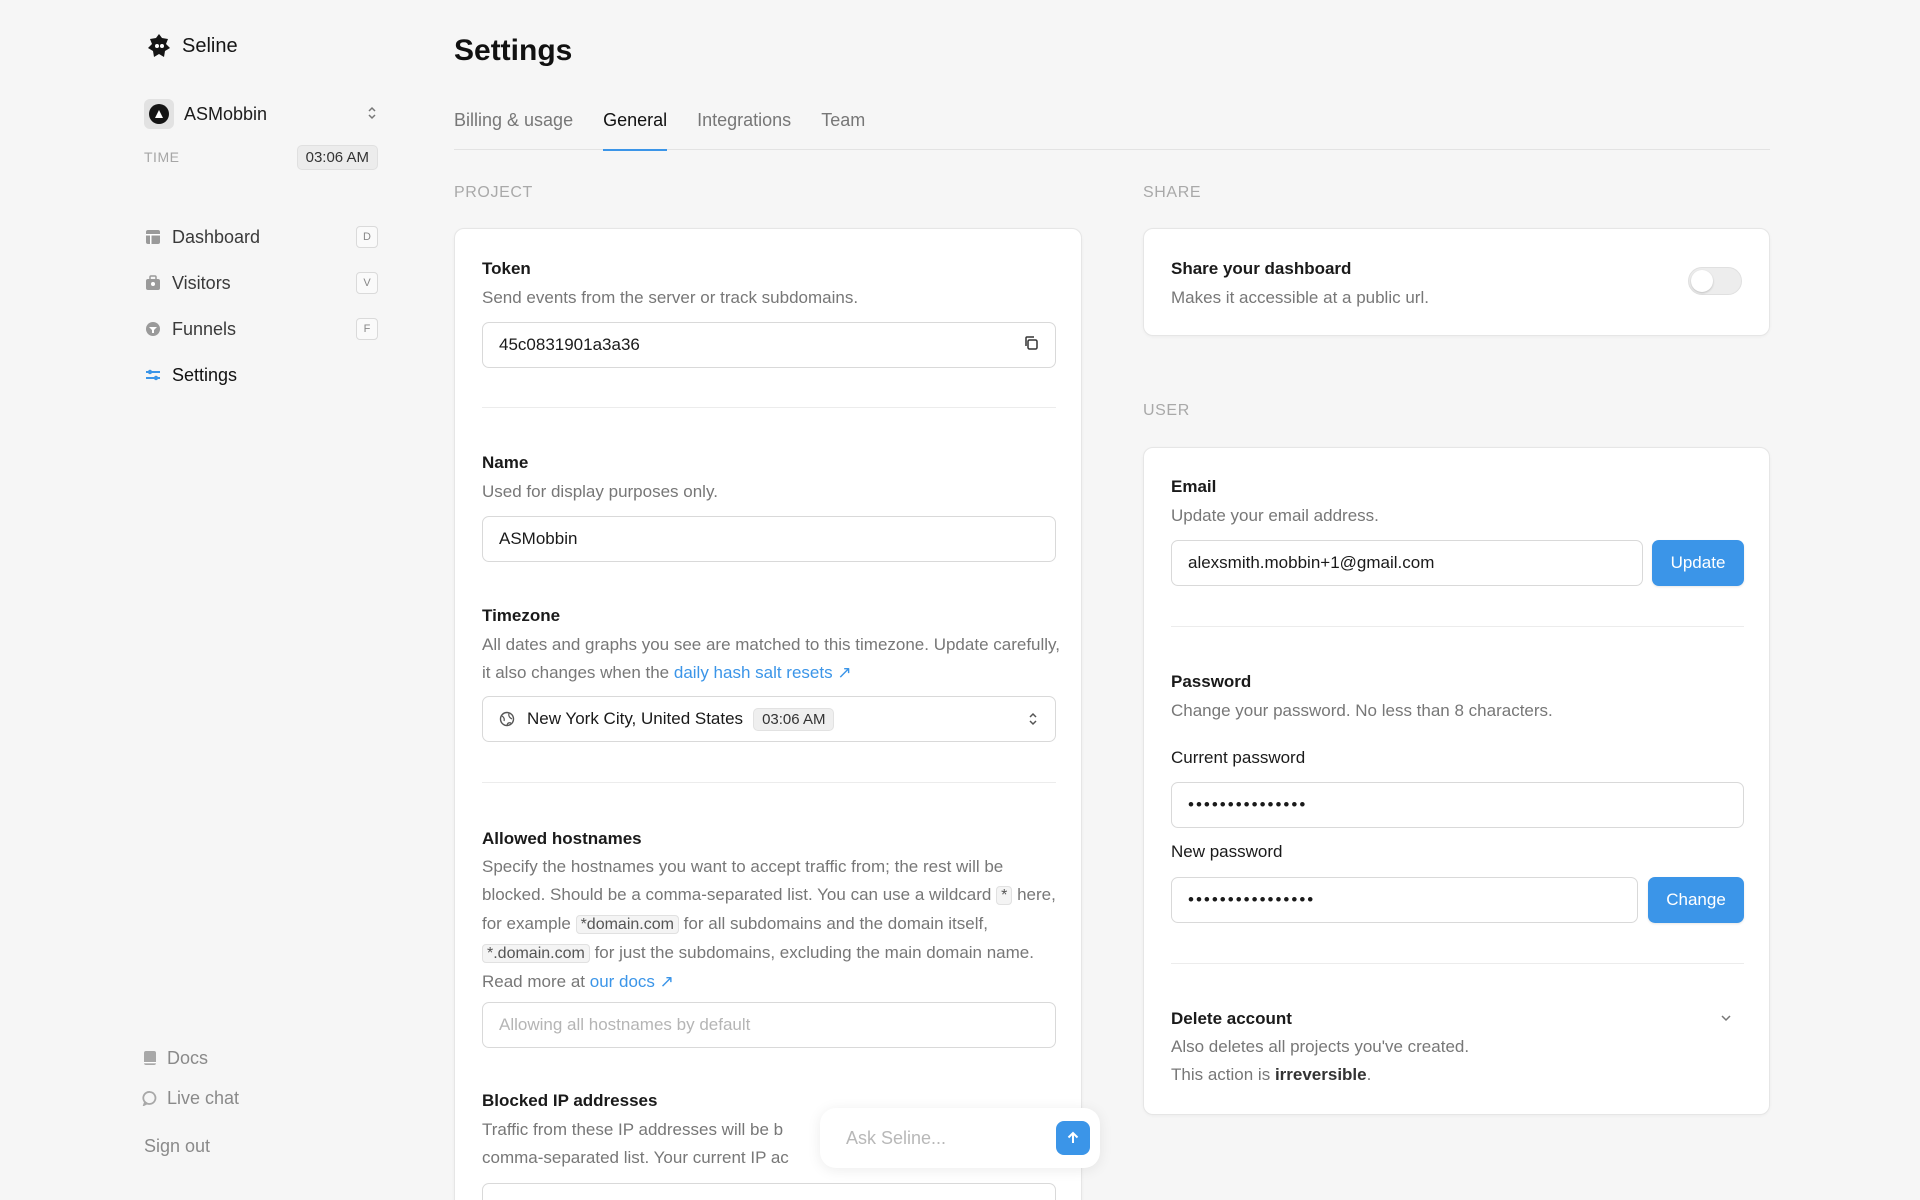 This screenshot has width=1920, height=1200. I want to click on send-arrow-icon, so click(1073, 1138).